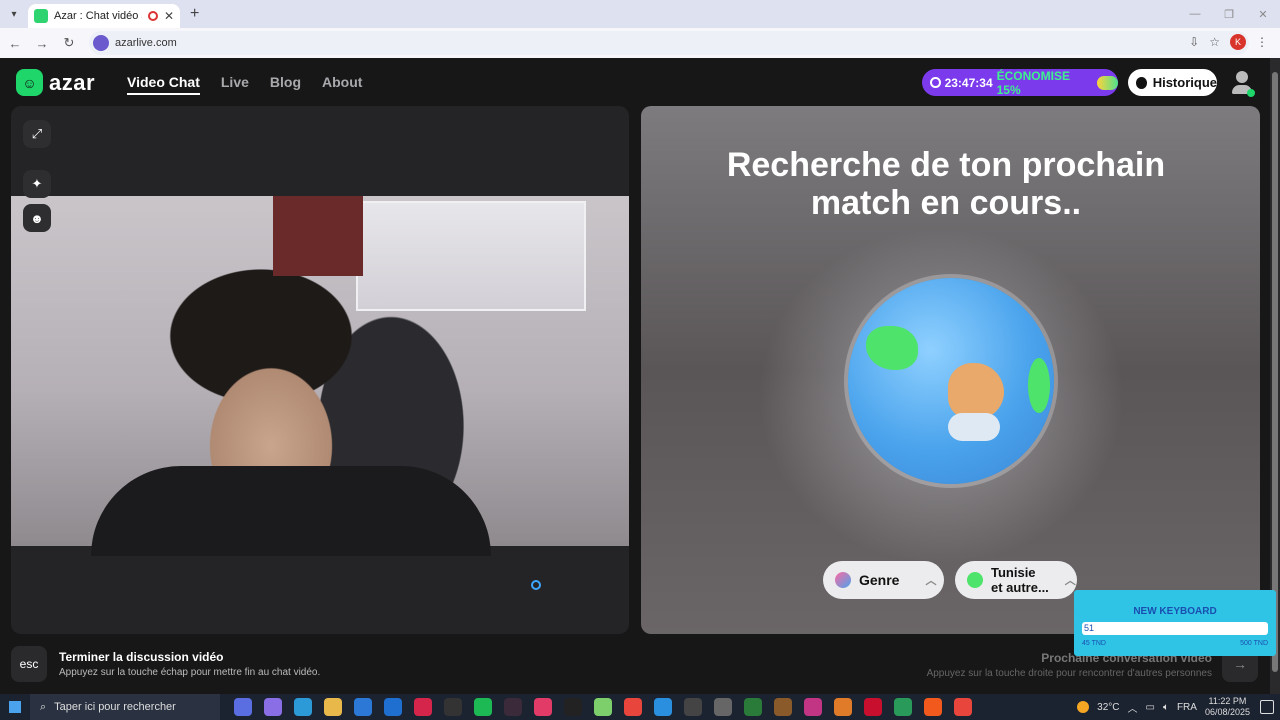 Image resolution: width=1280 pixels, height=720 pixels. I want to click on browser-toolbar: ← → ↻ azarlive.com ⇩ ☆ K ⋮, so click(640, 43).